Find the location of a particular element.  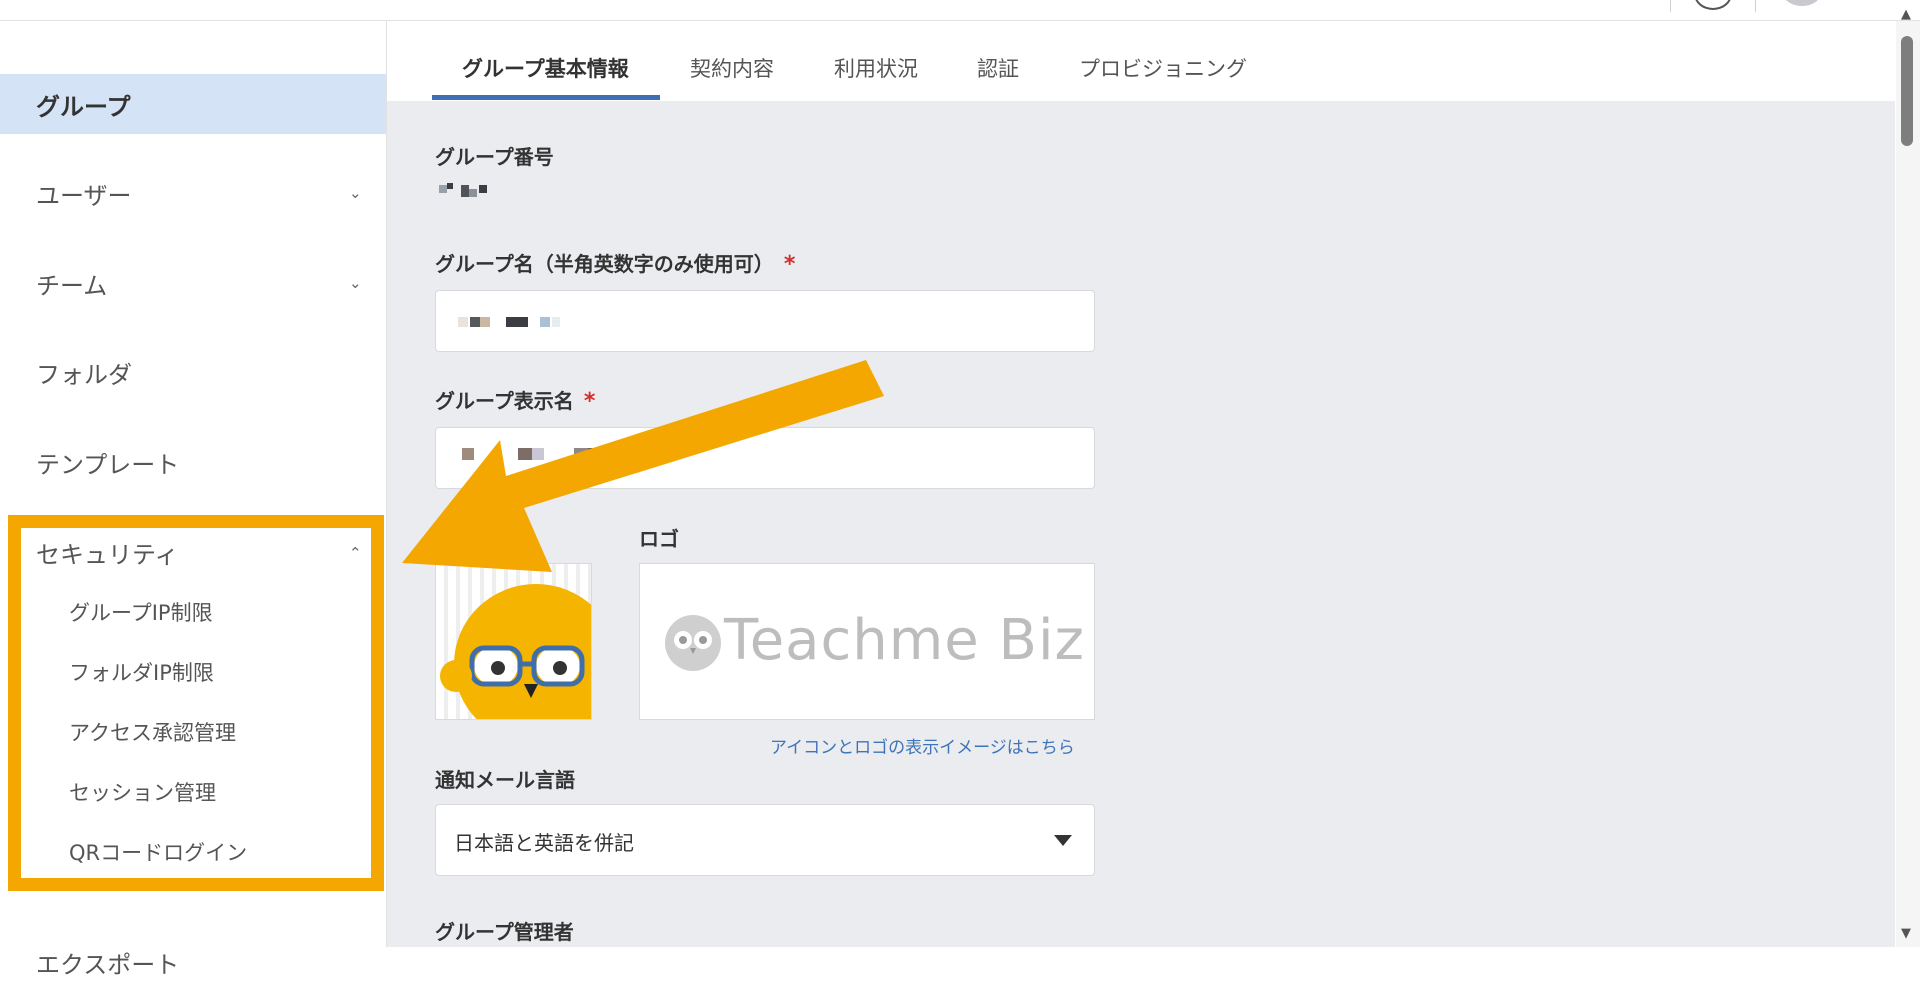

avatar is located at coordinates (1802, 3).